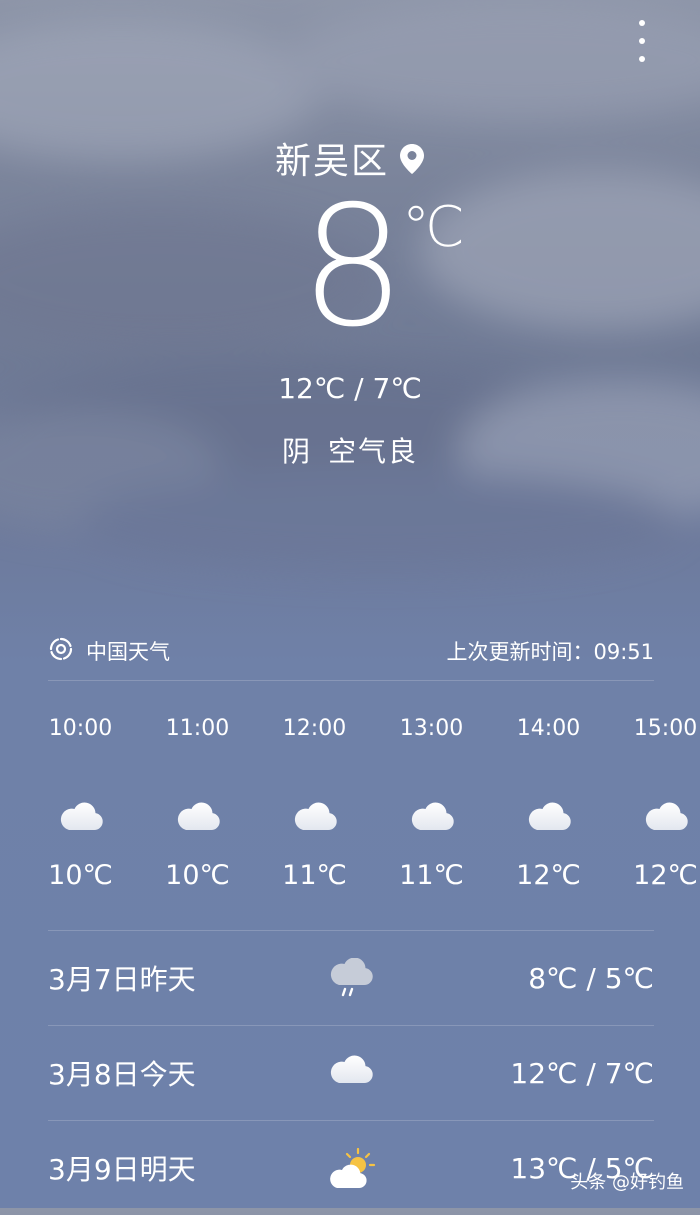  I want to click on daily-row: 3月8日今天 12℃ / 7℃, so click(351, 1072).